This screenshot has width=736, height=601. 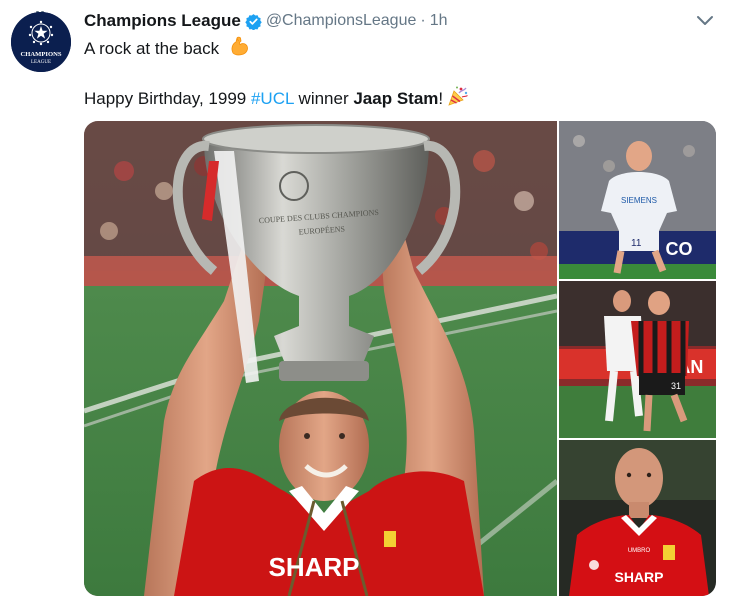 I want to click on tweet-header: Champions League @ChampionsLeague · 1h, so click(x=266, y=21).